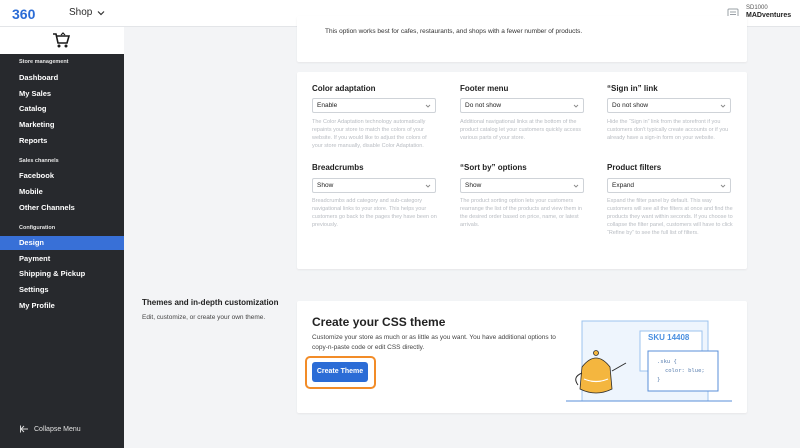  What do you see at coordinates (62, 125) in the screenshot?
I see `sidebar-item-marketing: Marketing` at bounding box center [62, 125].